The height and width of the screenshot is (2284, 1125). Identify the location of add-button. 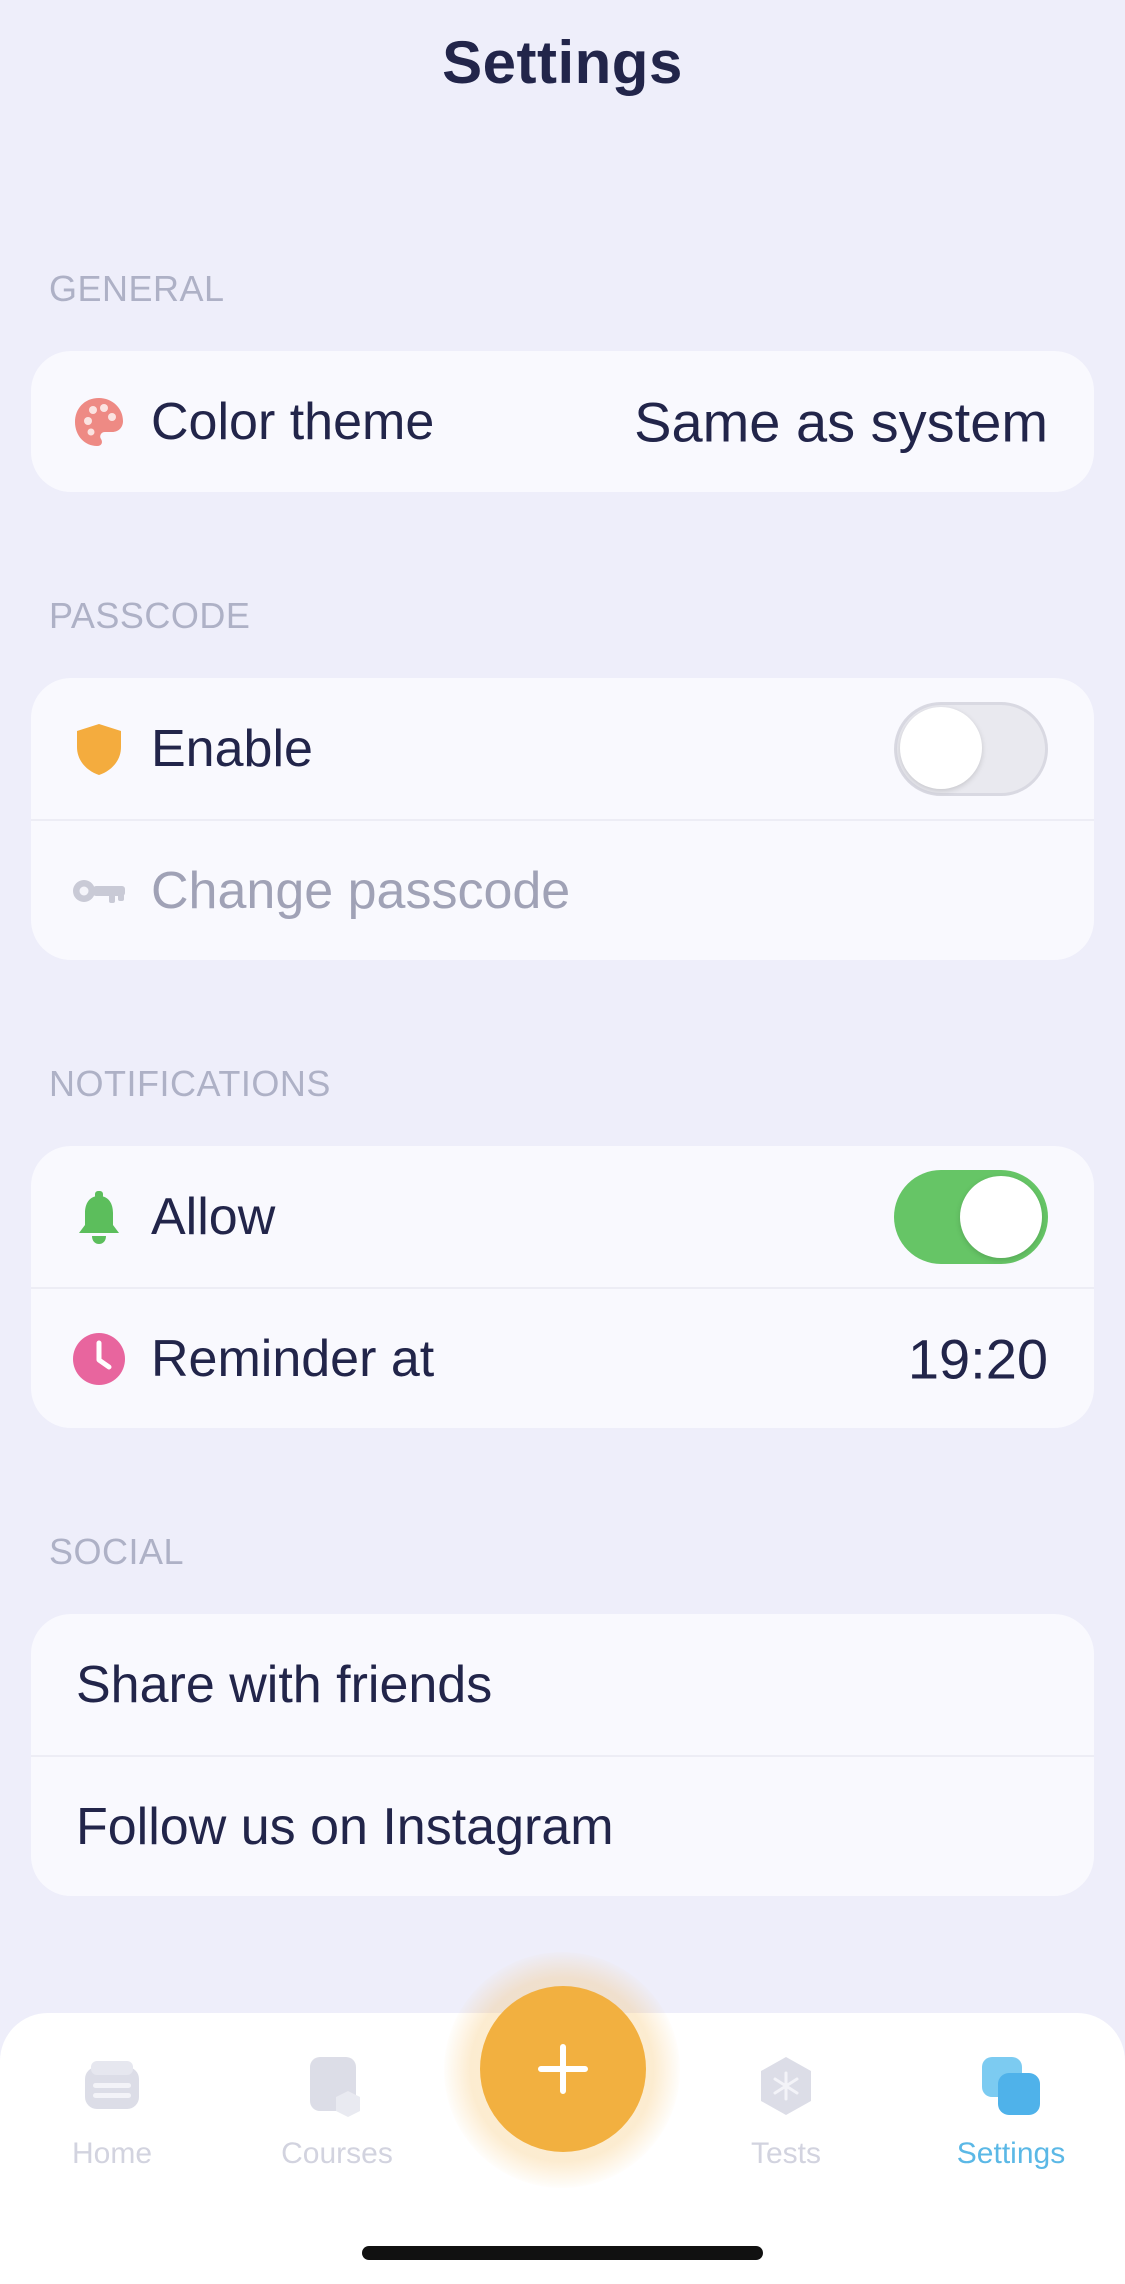
(563, 2069).